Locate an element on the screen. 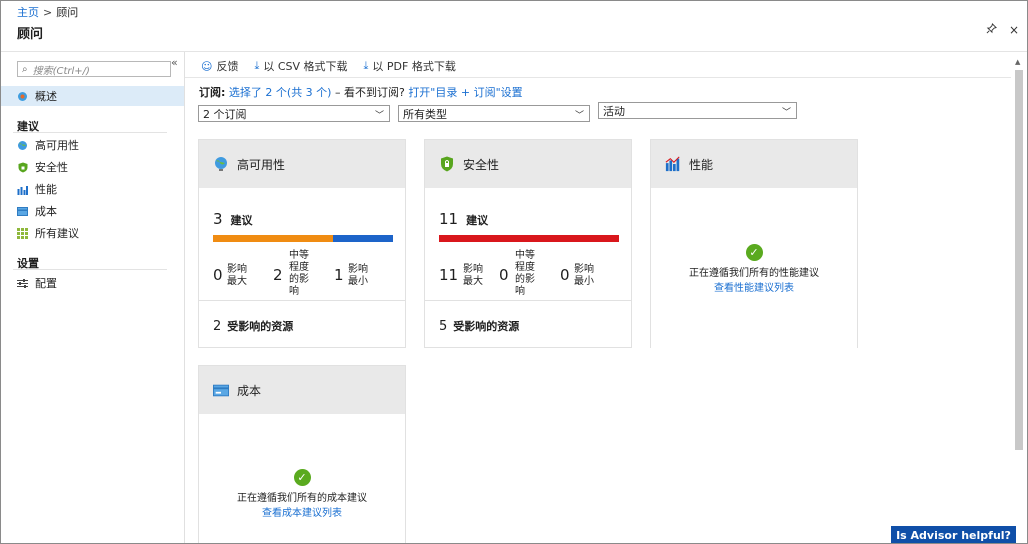 This screenshot has width=1028, height=544. recommendation-count: 3 建议 is located at coordinates (233, 219).